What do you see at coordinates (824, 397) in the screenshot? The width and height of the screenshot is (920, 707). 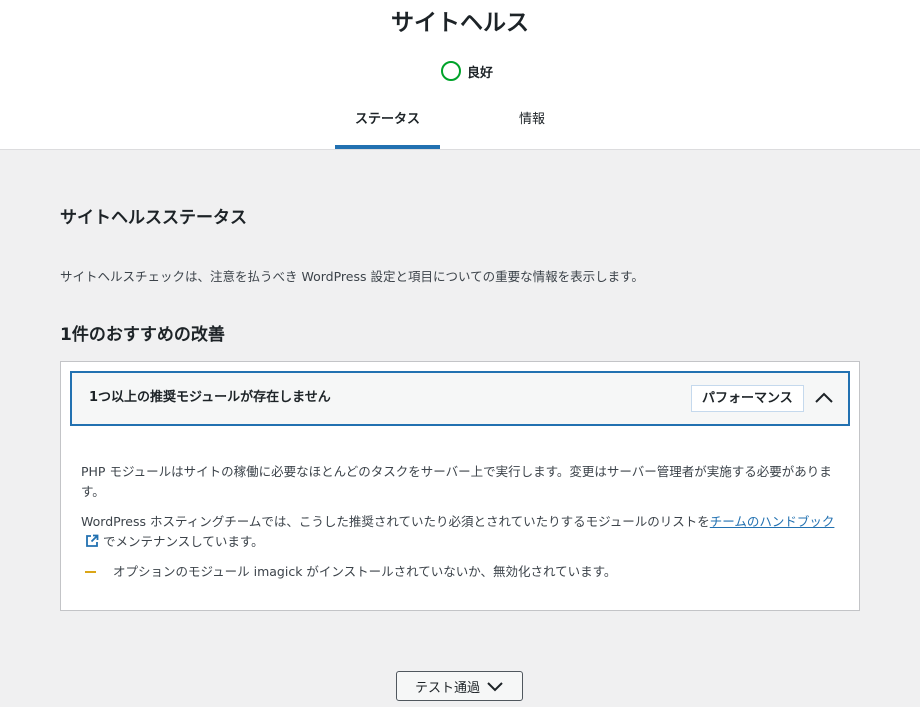 I see `chevron-up-icon` at bounding box center [824, 397].